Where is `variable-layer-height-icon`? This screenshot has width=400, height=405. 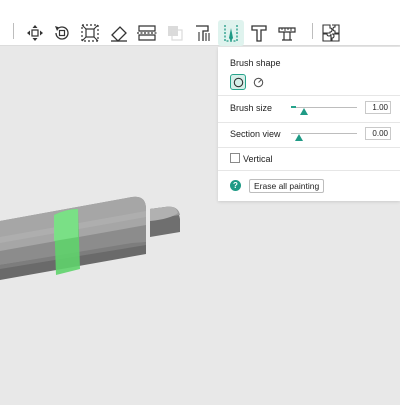 variable-layer-height-icon is located at coordinates (175, 33).